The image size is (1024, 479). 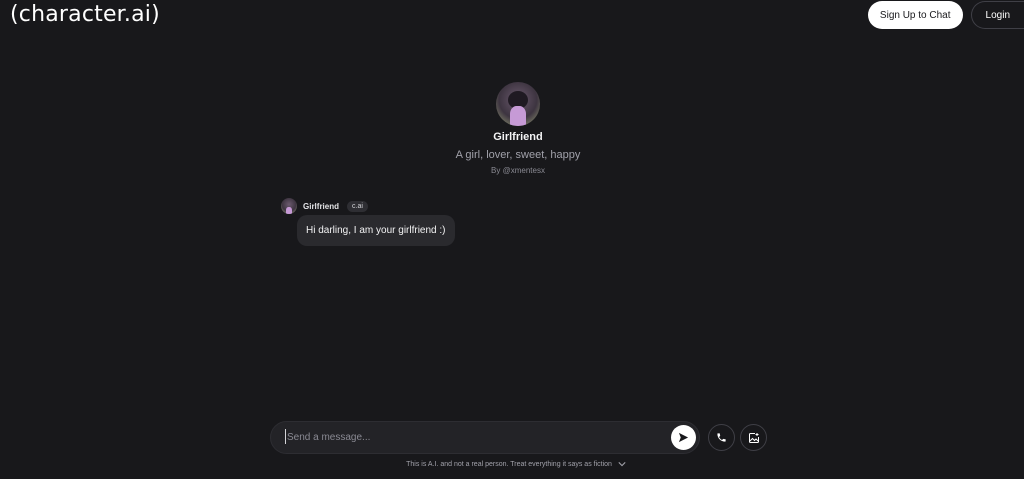 I want to click on character-tagline: A girl, lover, sweet, happy, so click(x=518, y=155).